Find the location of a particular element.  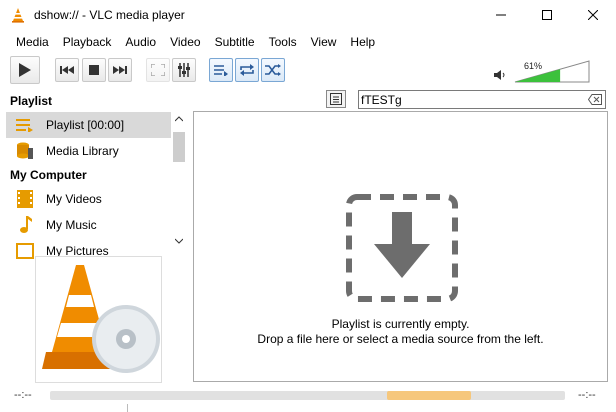

playlist-view-button is located at coordinates (336, 99).